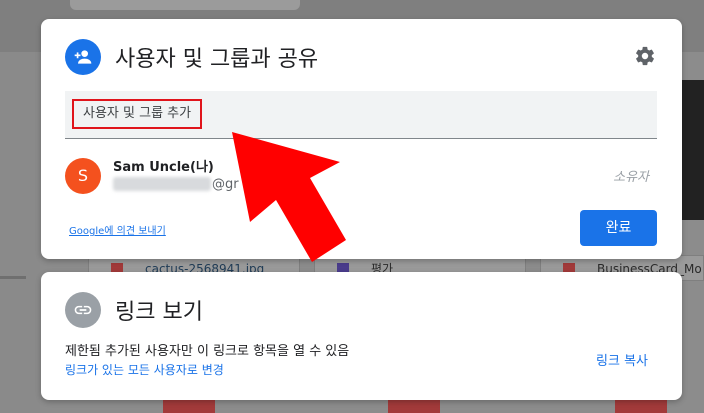  I want to click on dialog-title: 사용자 및 그룹과 공유, so click(217, 59).